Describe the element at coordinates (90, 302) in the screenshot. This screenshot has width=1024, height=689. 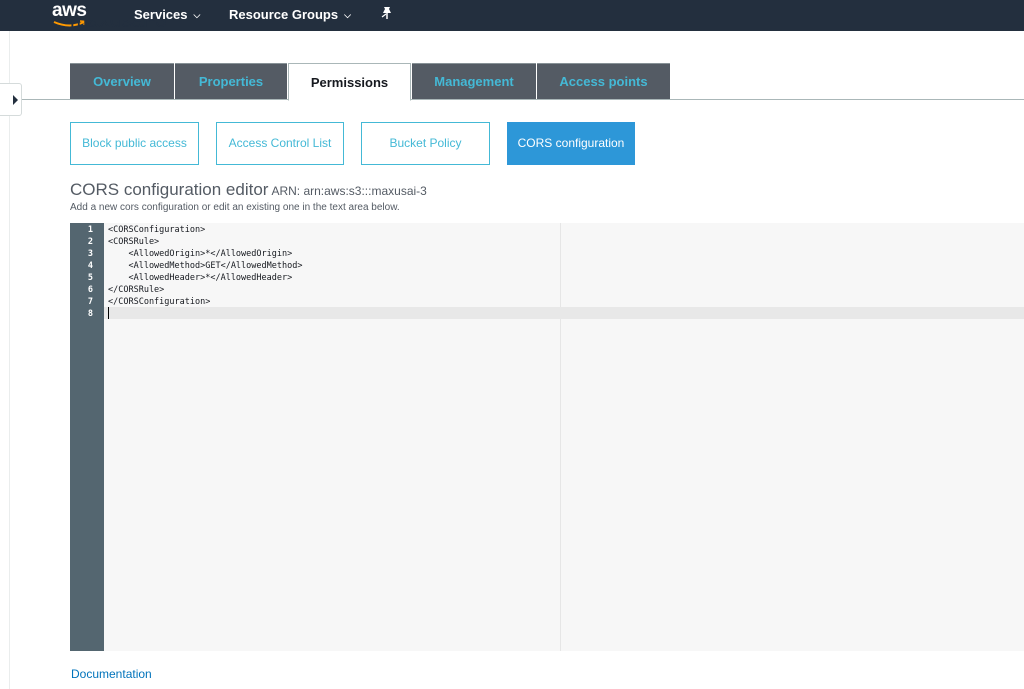
I see `line-number: 7` at that location.